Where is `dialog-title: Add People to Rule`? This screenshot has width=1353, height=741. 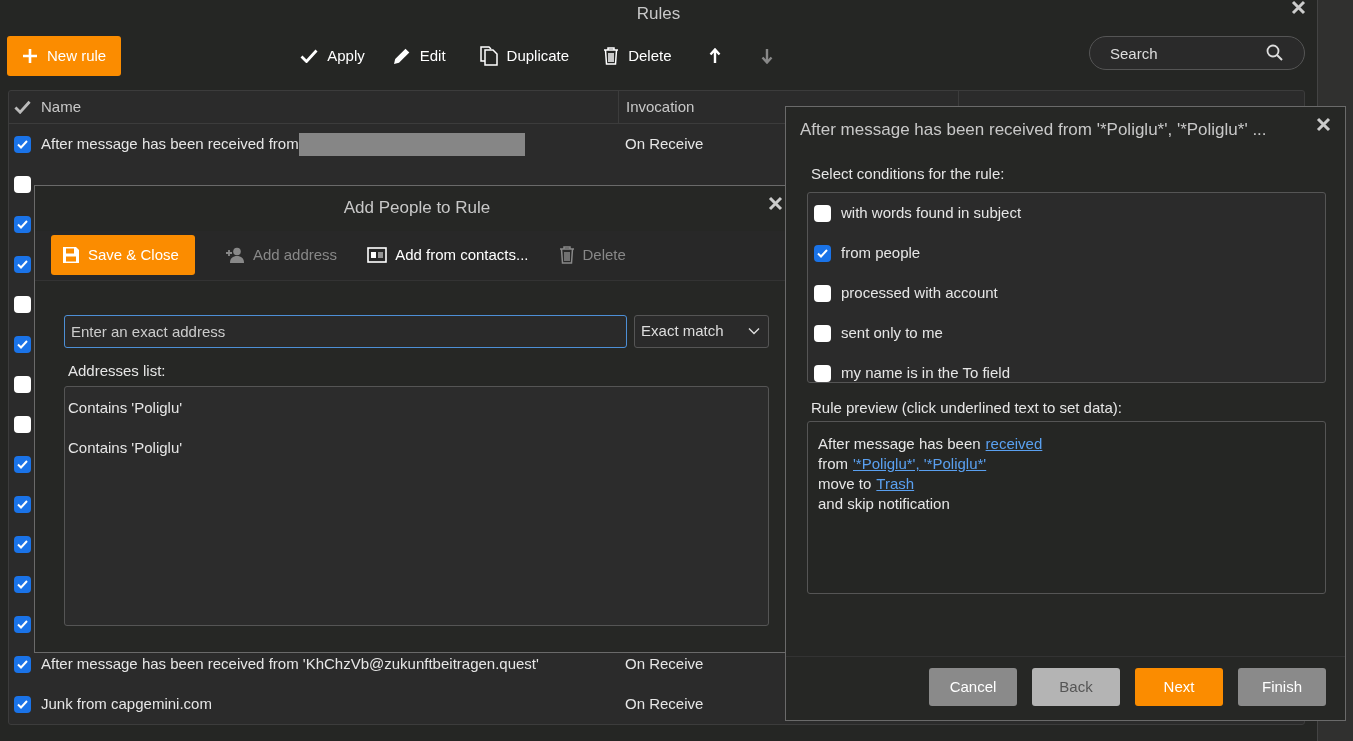 dialog-title: Add People to Rule is located at coordinates (417, 207).